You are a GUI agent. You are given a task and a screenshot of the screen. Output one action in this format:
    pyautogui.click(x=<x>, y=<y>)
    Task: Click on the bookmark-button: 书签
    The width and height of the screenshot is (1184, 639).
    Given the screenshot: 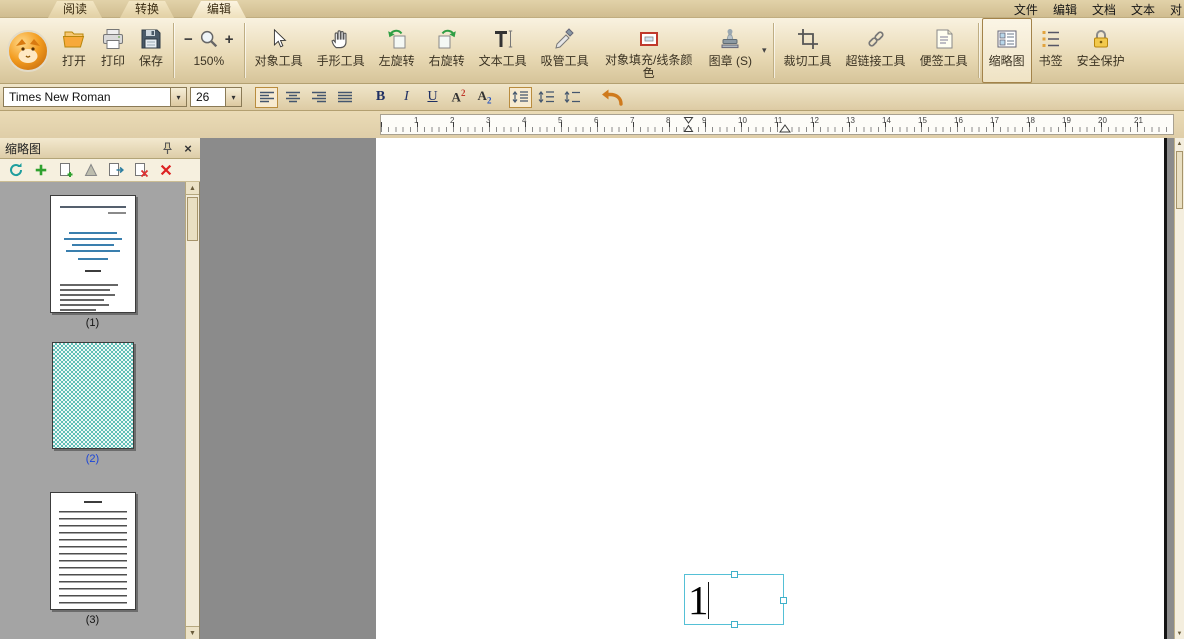 What is the action you would take?
    pyautogui.click(x=1051, y=50)
    